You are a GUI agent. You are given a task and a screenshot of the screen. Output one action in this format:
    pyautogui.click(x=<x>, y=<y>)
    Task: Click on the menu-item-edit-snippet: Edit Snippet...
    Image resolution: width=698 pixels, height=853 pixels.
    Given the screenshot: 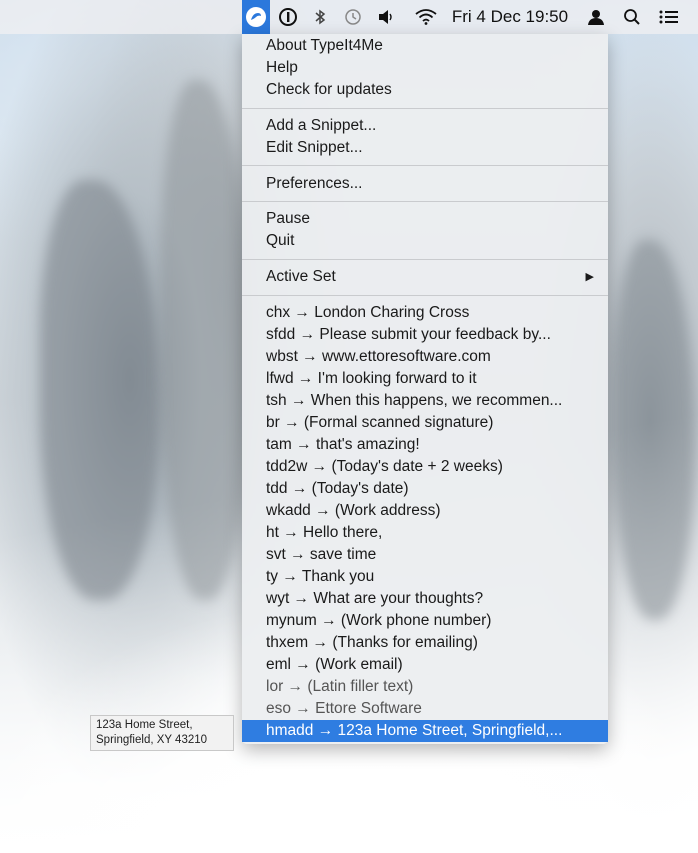 What is the action you would take?
    pyautogui.click(x=425, y=148)
    